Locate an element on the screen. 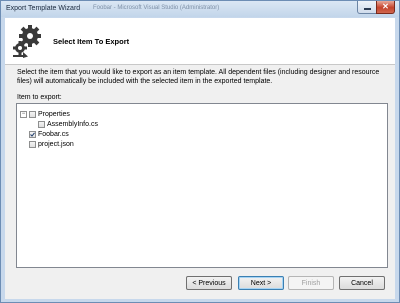 The width and height of the screenshot is (400, 303). minimize-button is located at coordinates (367, 7).